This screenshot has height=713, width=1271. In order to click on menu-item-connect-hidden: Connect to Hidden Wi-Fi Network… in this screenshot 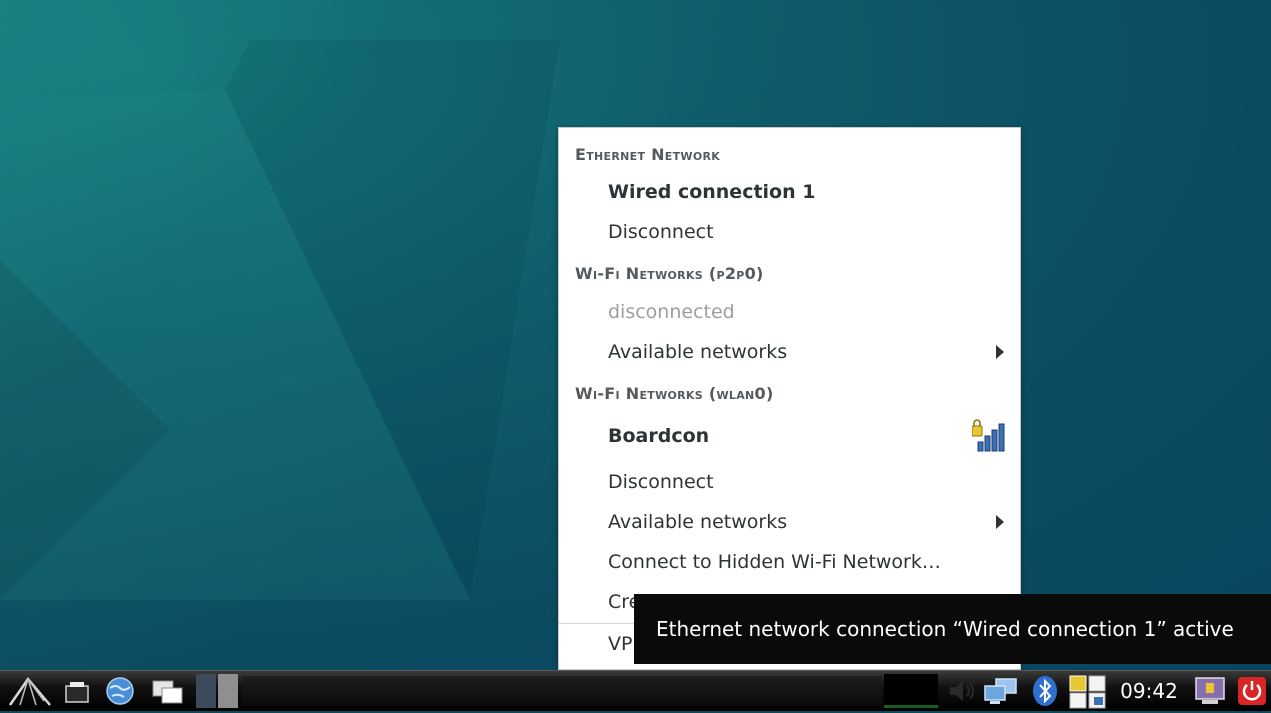, I will do `click(774, 562)`.